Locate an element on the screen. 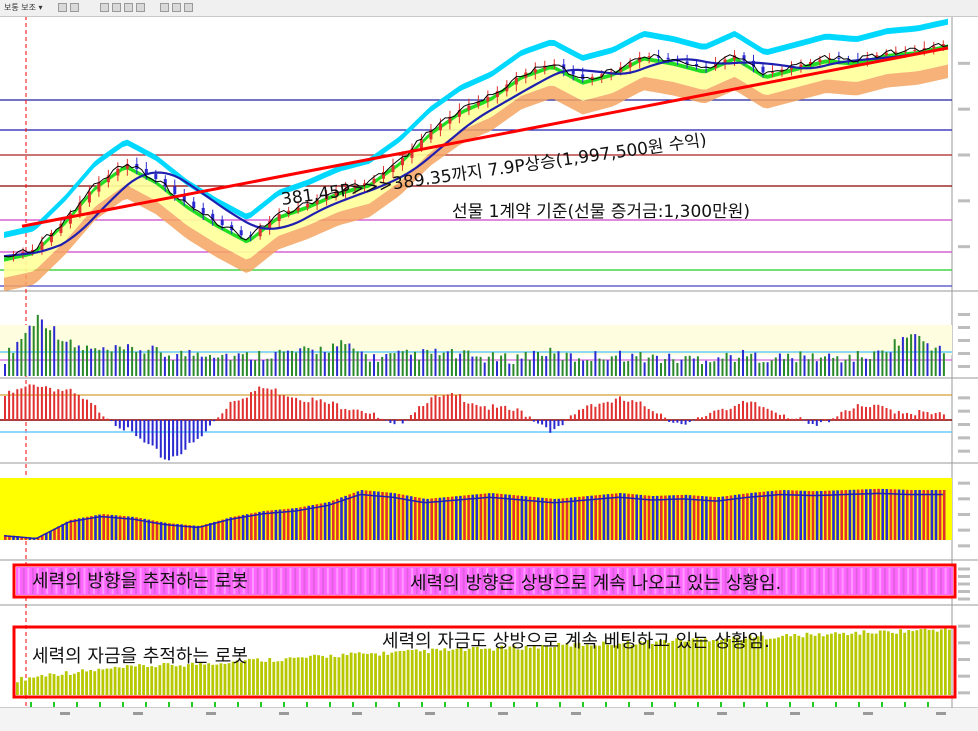 This screenshot has height=731, width=978. toolbar-menu-label: 보통 보조 ▾ is located at coordinates (23, 7).